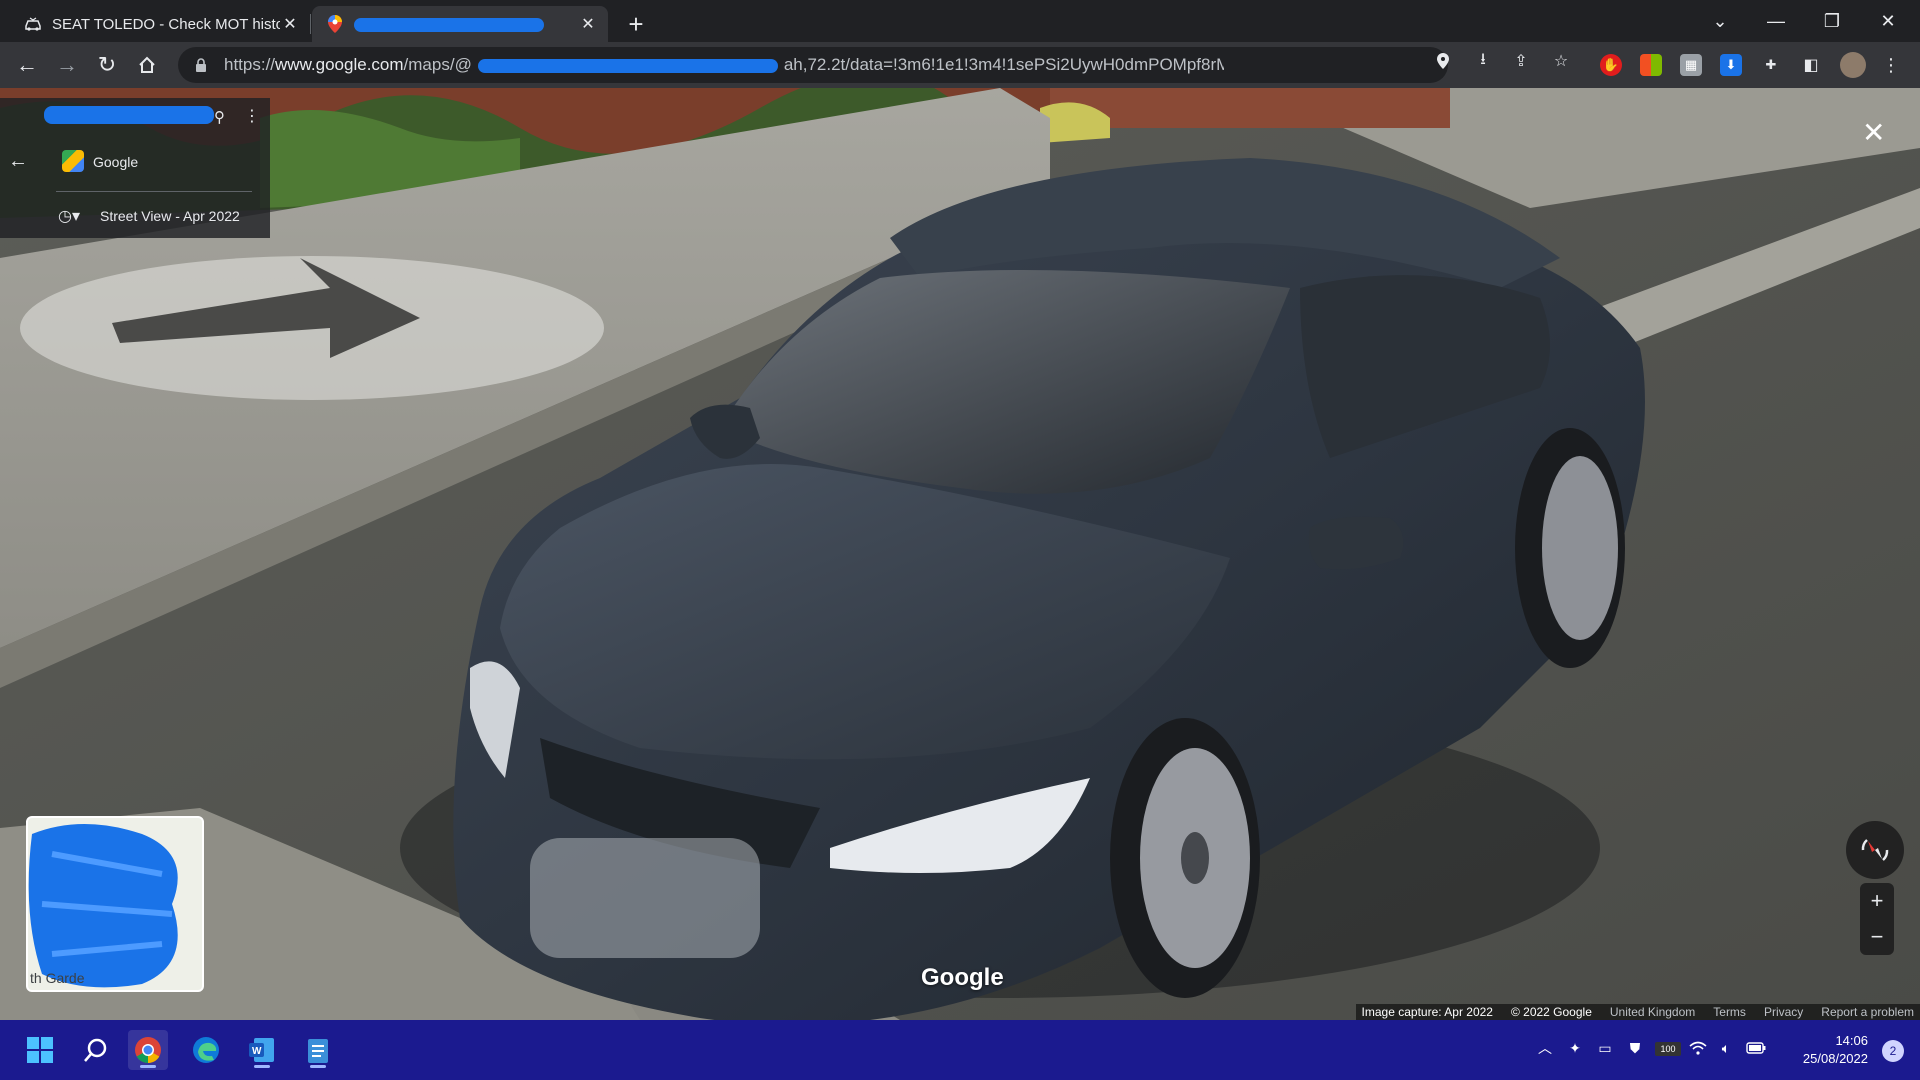 The height and width of the screenshot is (1080, 1920). I want to click on maps-pin-icon, so click(335, 24).